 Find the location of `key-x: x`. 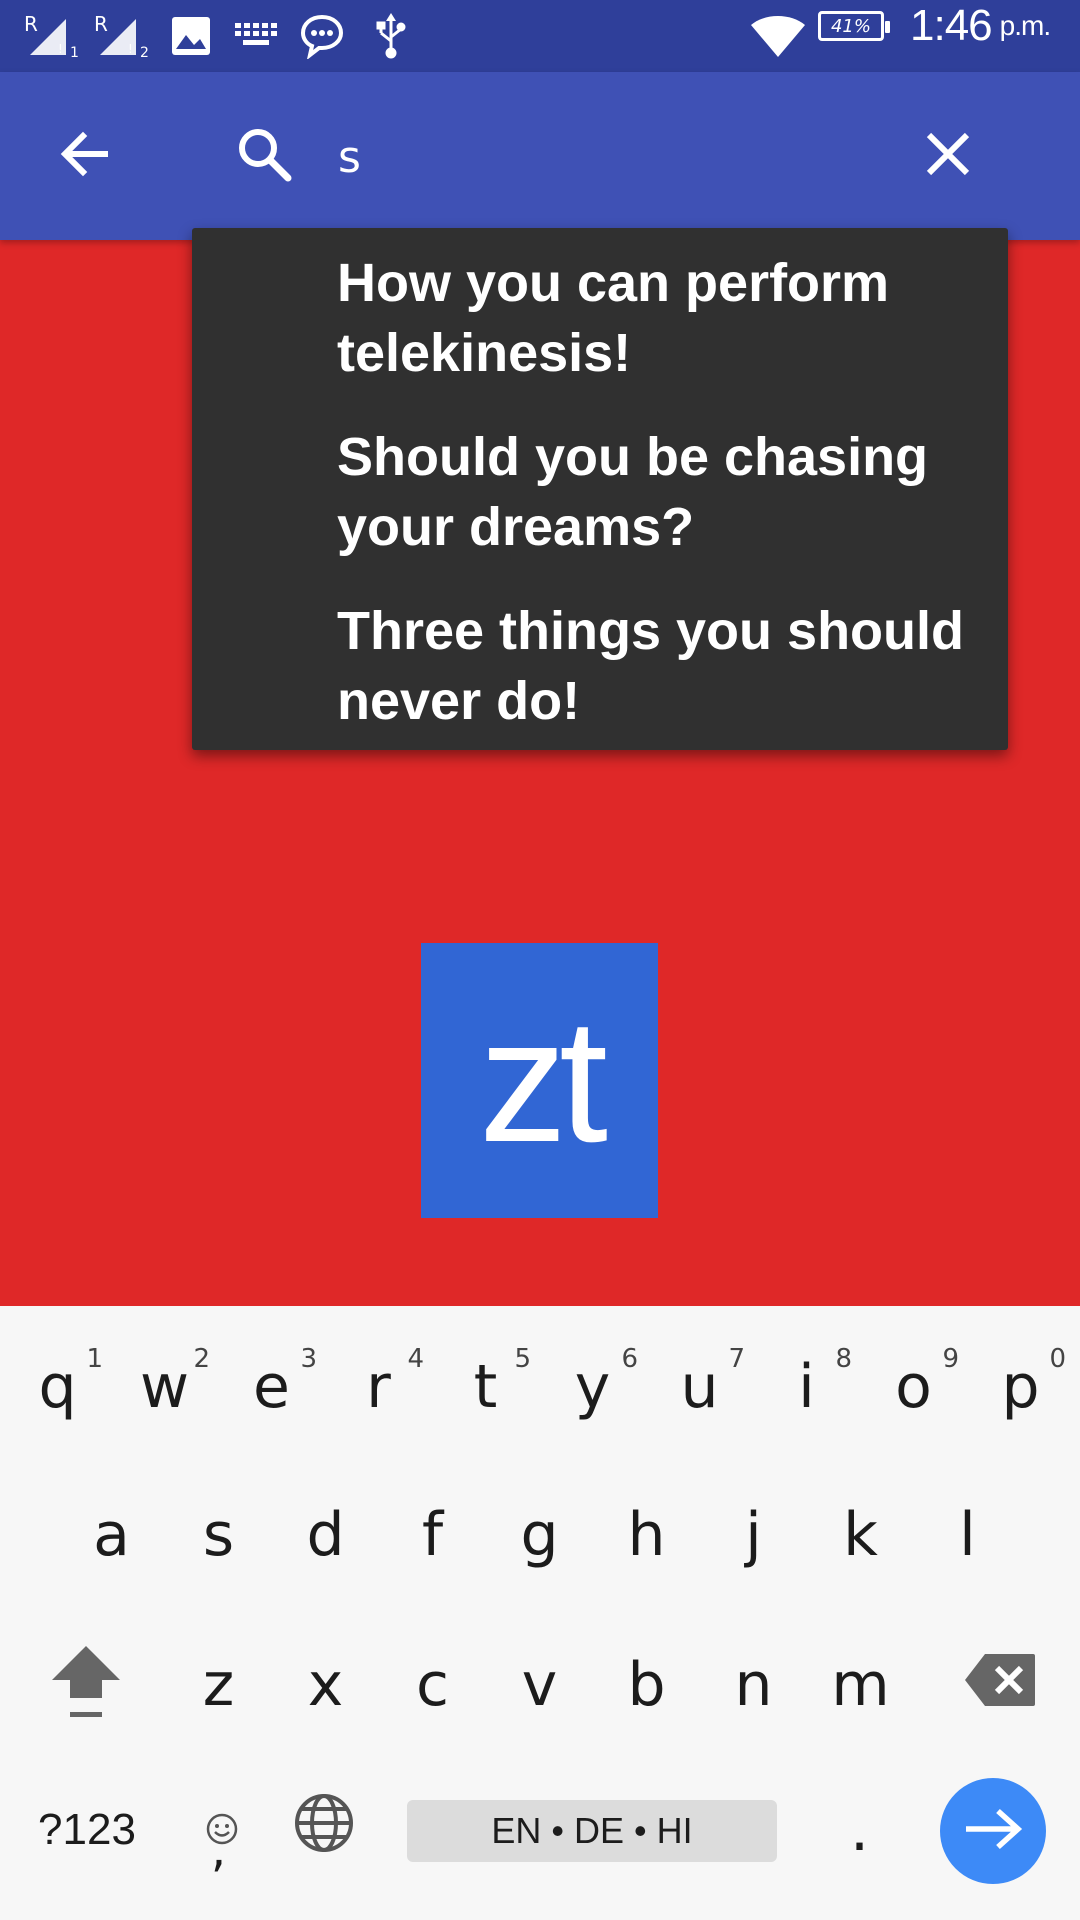

key-x: x is located at coordinates (325, 1685).